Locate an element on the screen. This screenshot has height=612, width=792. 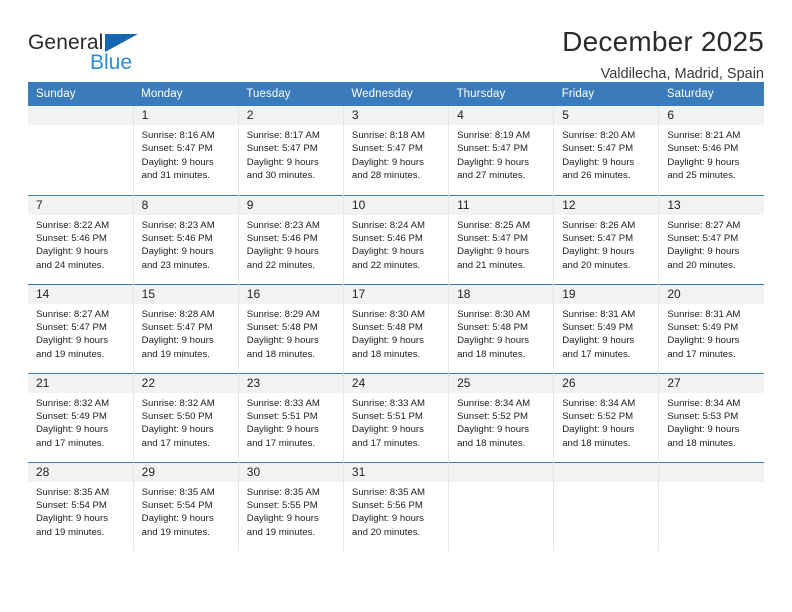
daylight-text-cont: and 28 minutes. is located at coordinates (386, 176).